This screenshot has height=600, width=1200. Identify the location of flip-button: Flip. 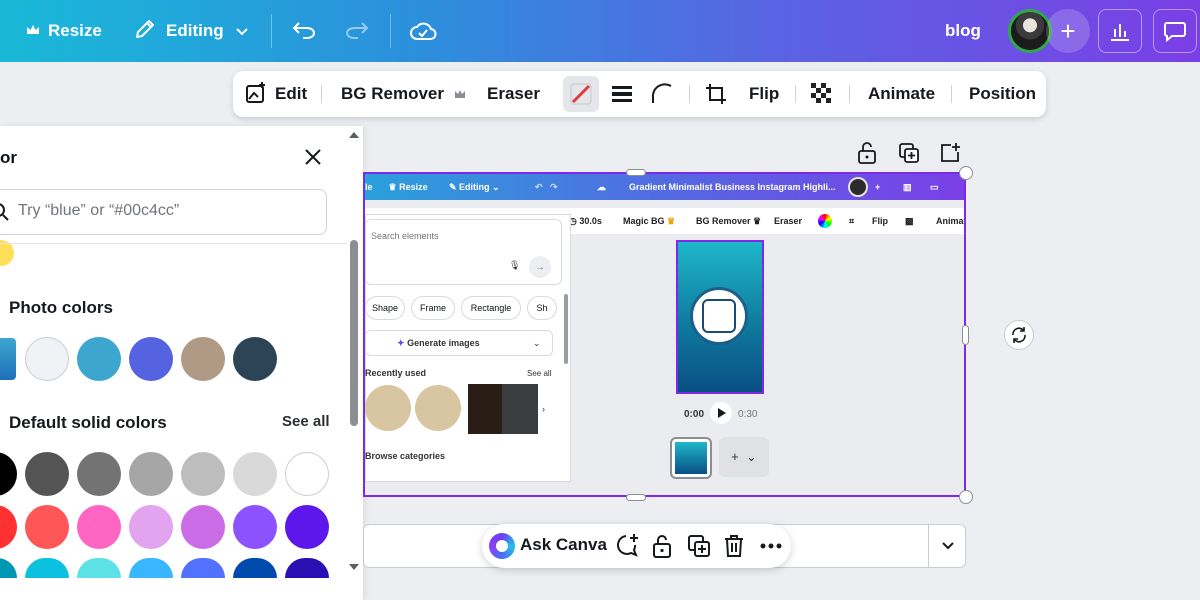
(764, 94).